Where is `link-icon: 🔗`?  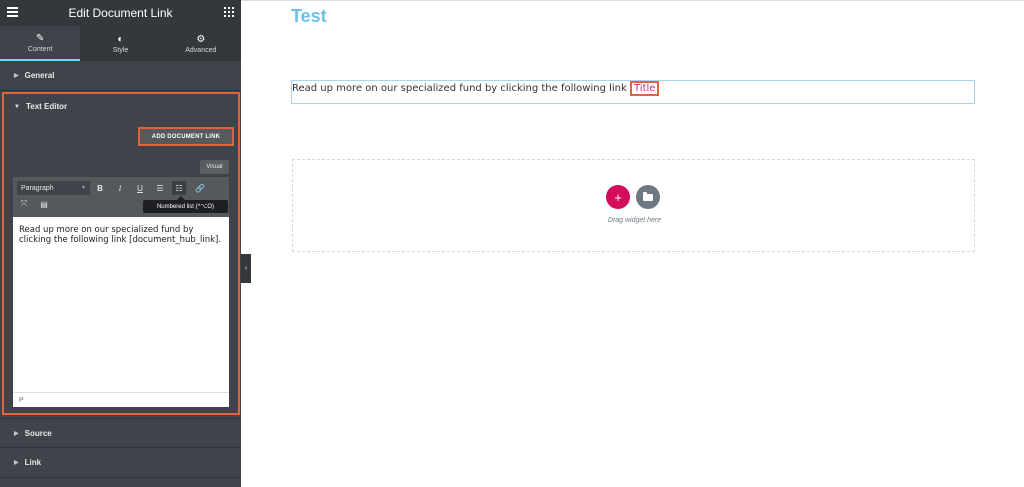 link-icon: 🔗 is located at coordinates (200, 188).